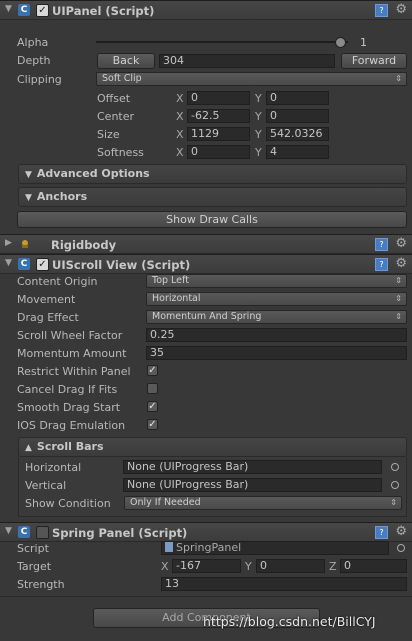  I want to click on show-draw-calls-button: Show Draw Calls, so click(212, 219).